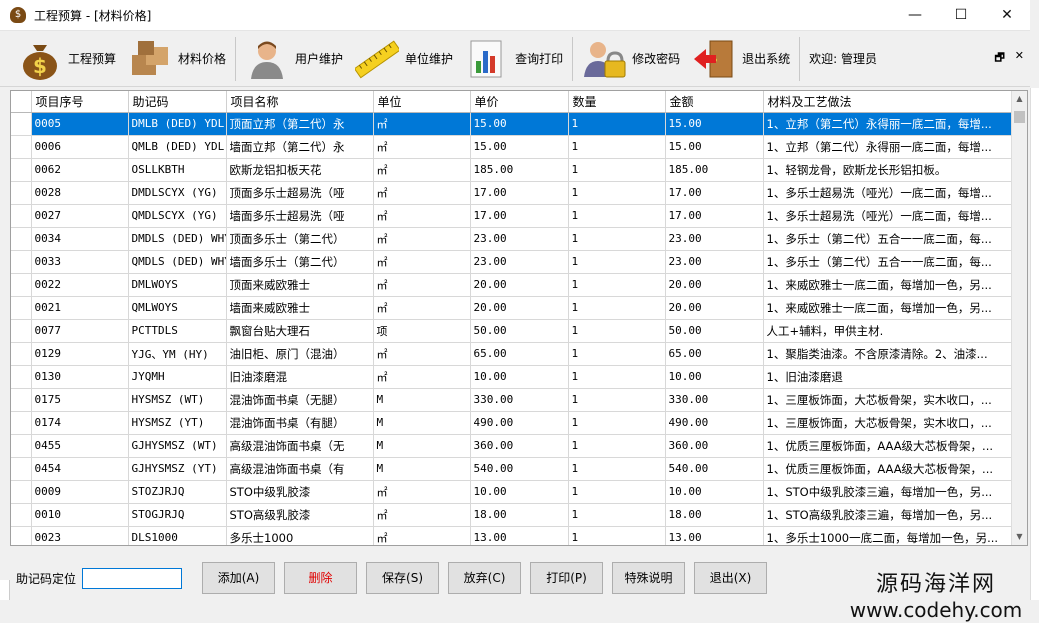 This screenshot has width=1039, height=623. I want to click on toolbar-exit-system-button: 退出系统, so click(741, 59).